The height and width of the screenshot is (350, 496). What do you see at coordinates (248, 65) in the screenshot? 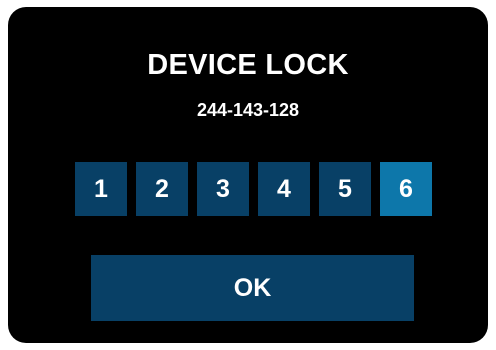
I see `lock-title: DEVICE LOCK` at bounding box center [248, 65].